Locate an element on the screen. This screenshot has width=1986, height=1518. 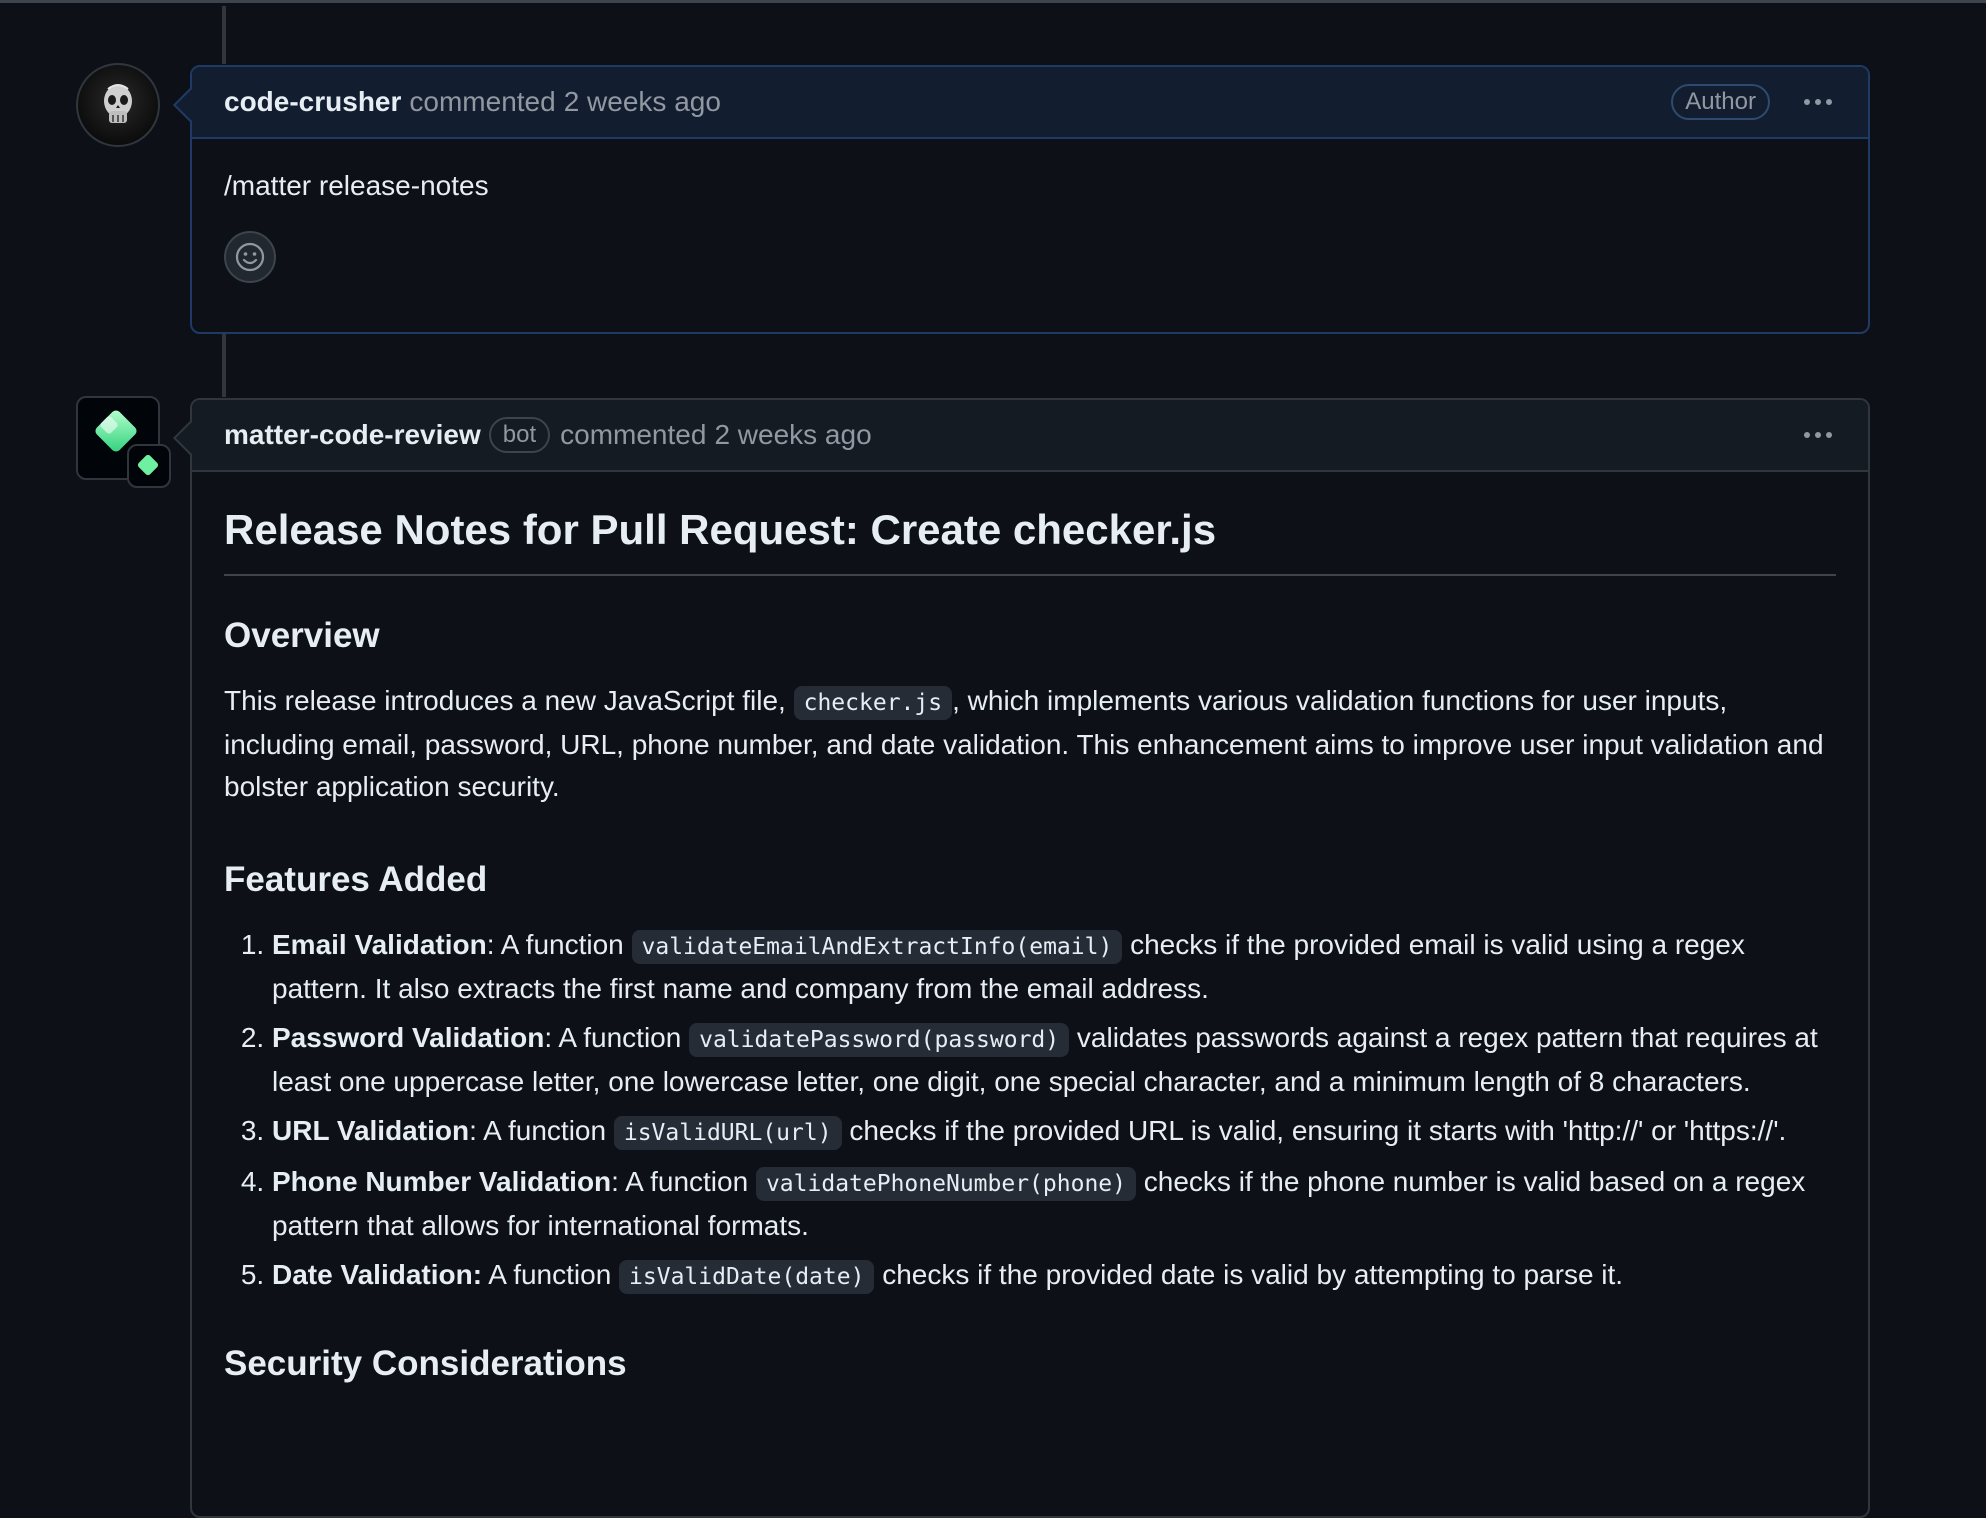
comment-username: code-crusher is located at coordinates (312, 102).